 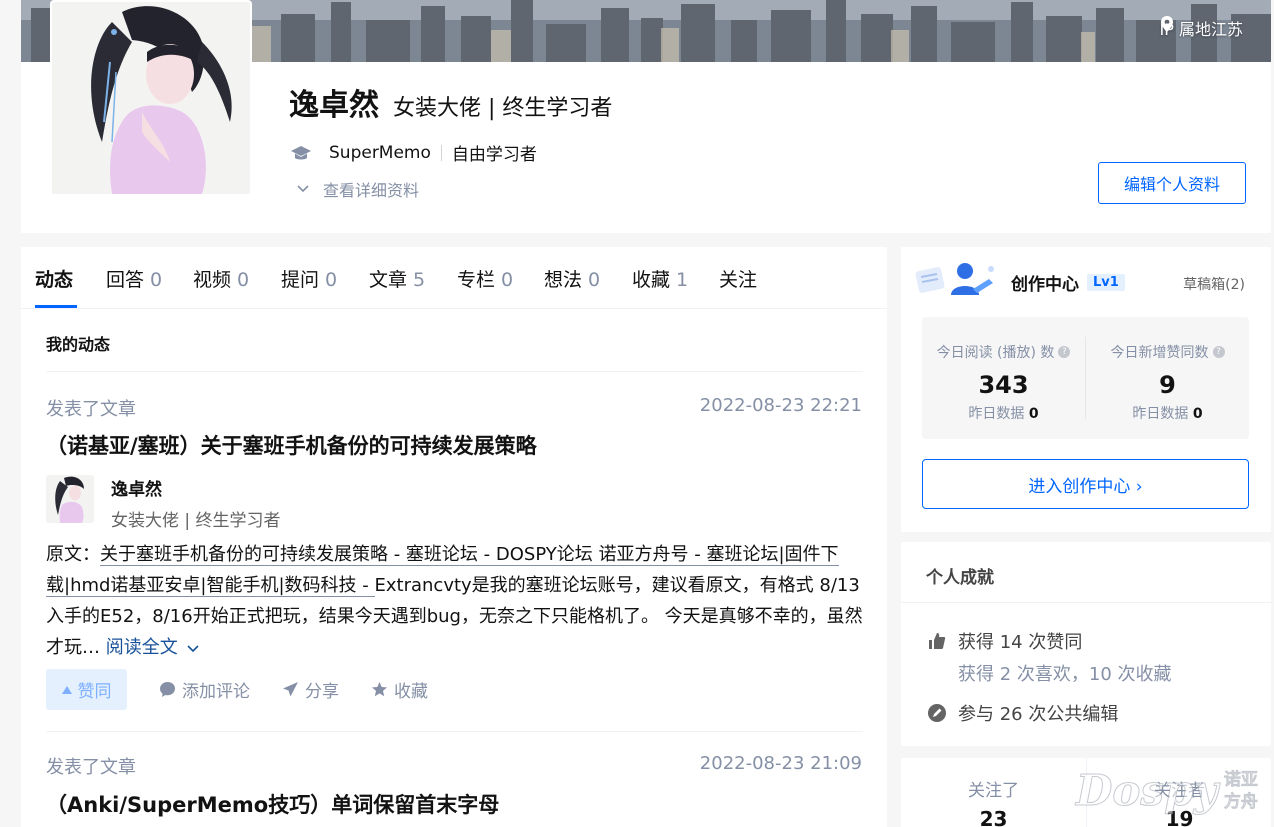 I want to click on view-details-label: 查看详细资料, so click(x=371, y=190).